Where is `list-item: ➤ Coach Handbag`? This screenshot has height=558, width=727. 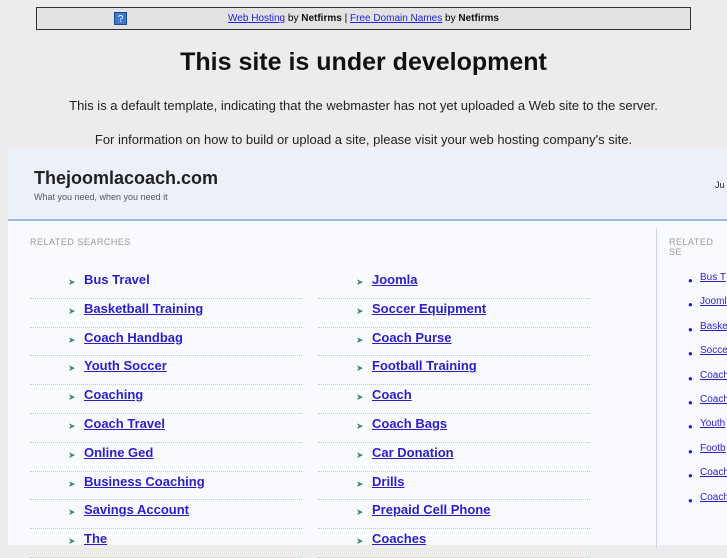 list-item: ➤ Coach Handbag is located at coordinates (166, 342).